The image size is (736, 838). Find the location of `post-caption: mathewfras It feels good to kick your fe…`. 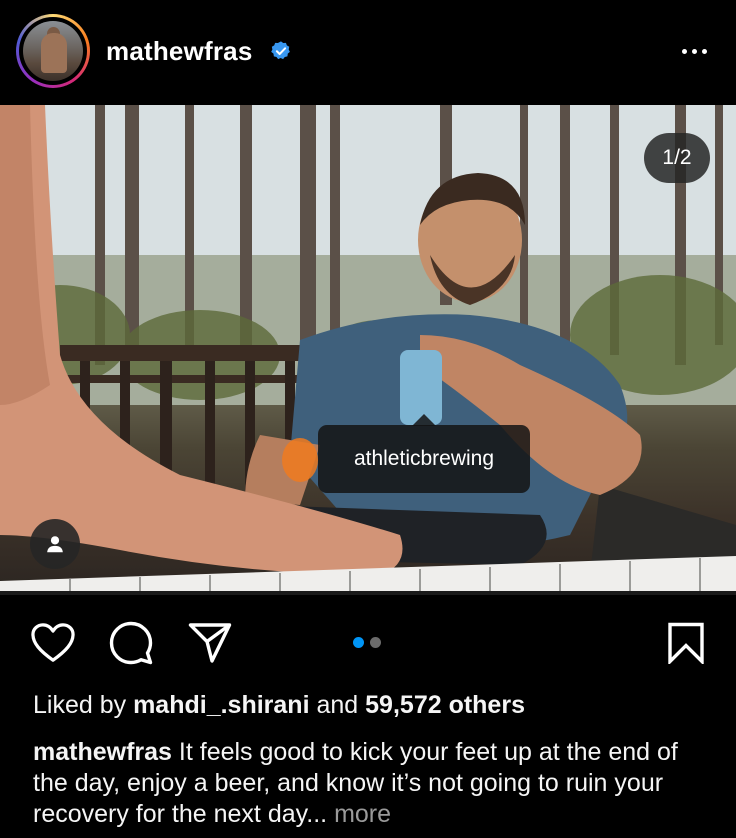

post-caption: mathewfras It feels good to kick your fe… is located at coordinates (373, 783).